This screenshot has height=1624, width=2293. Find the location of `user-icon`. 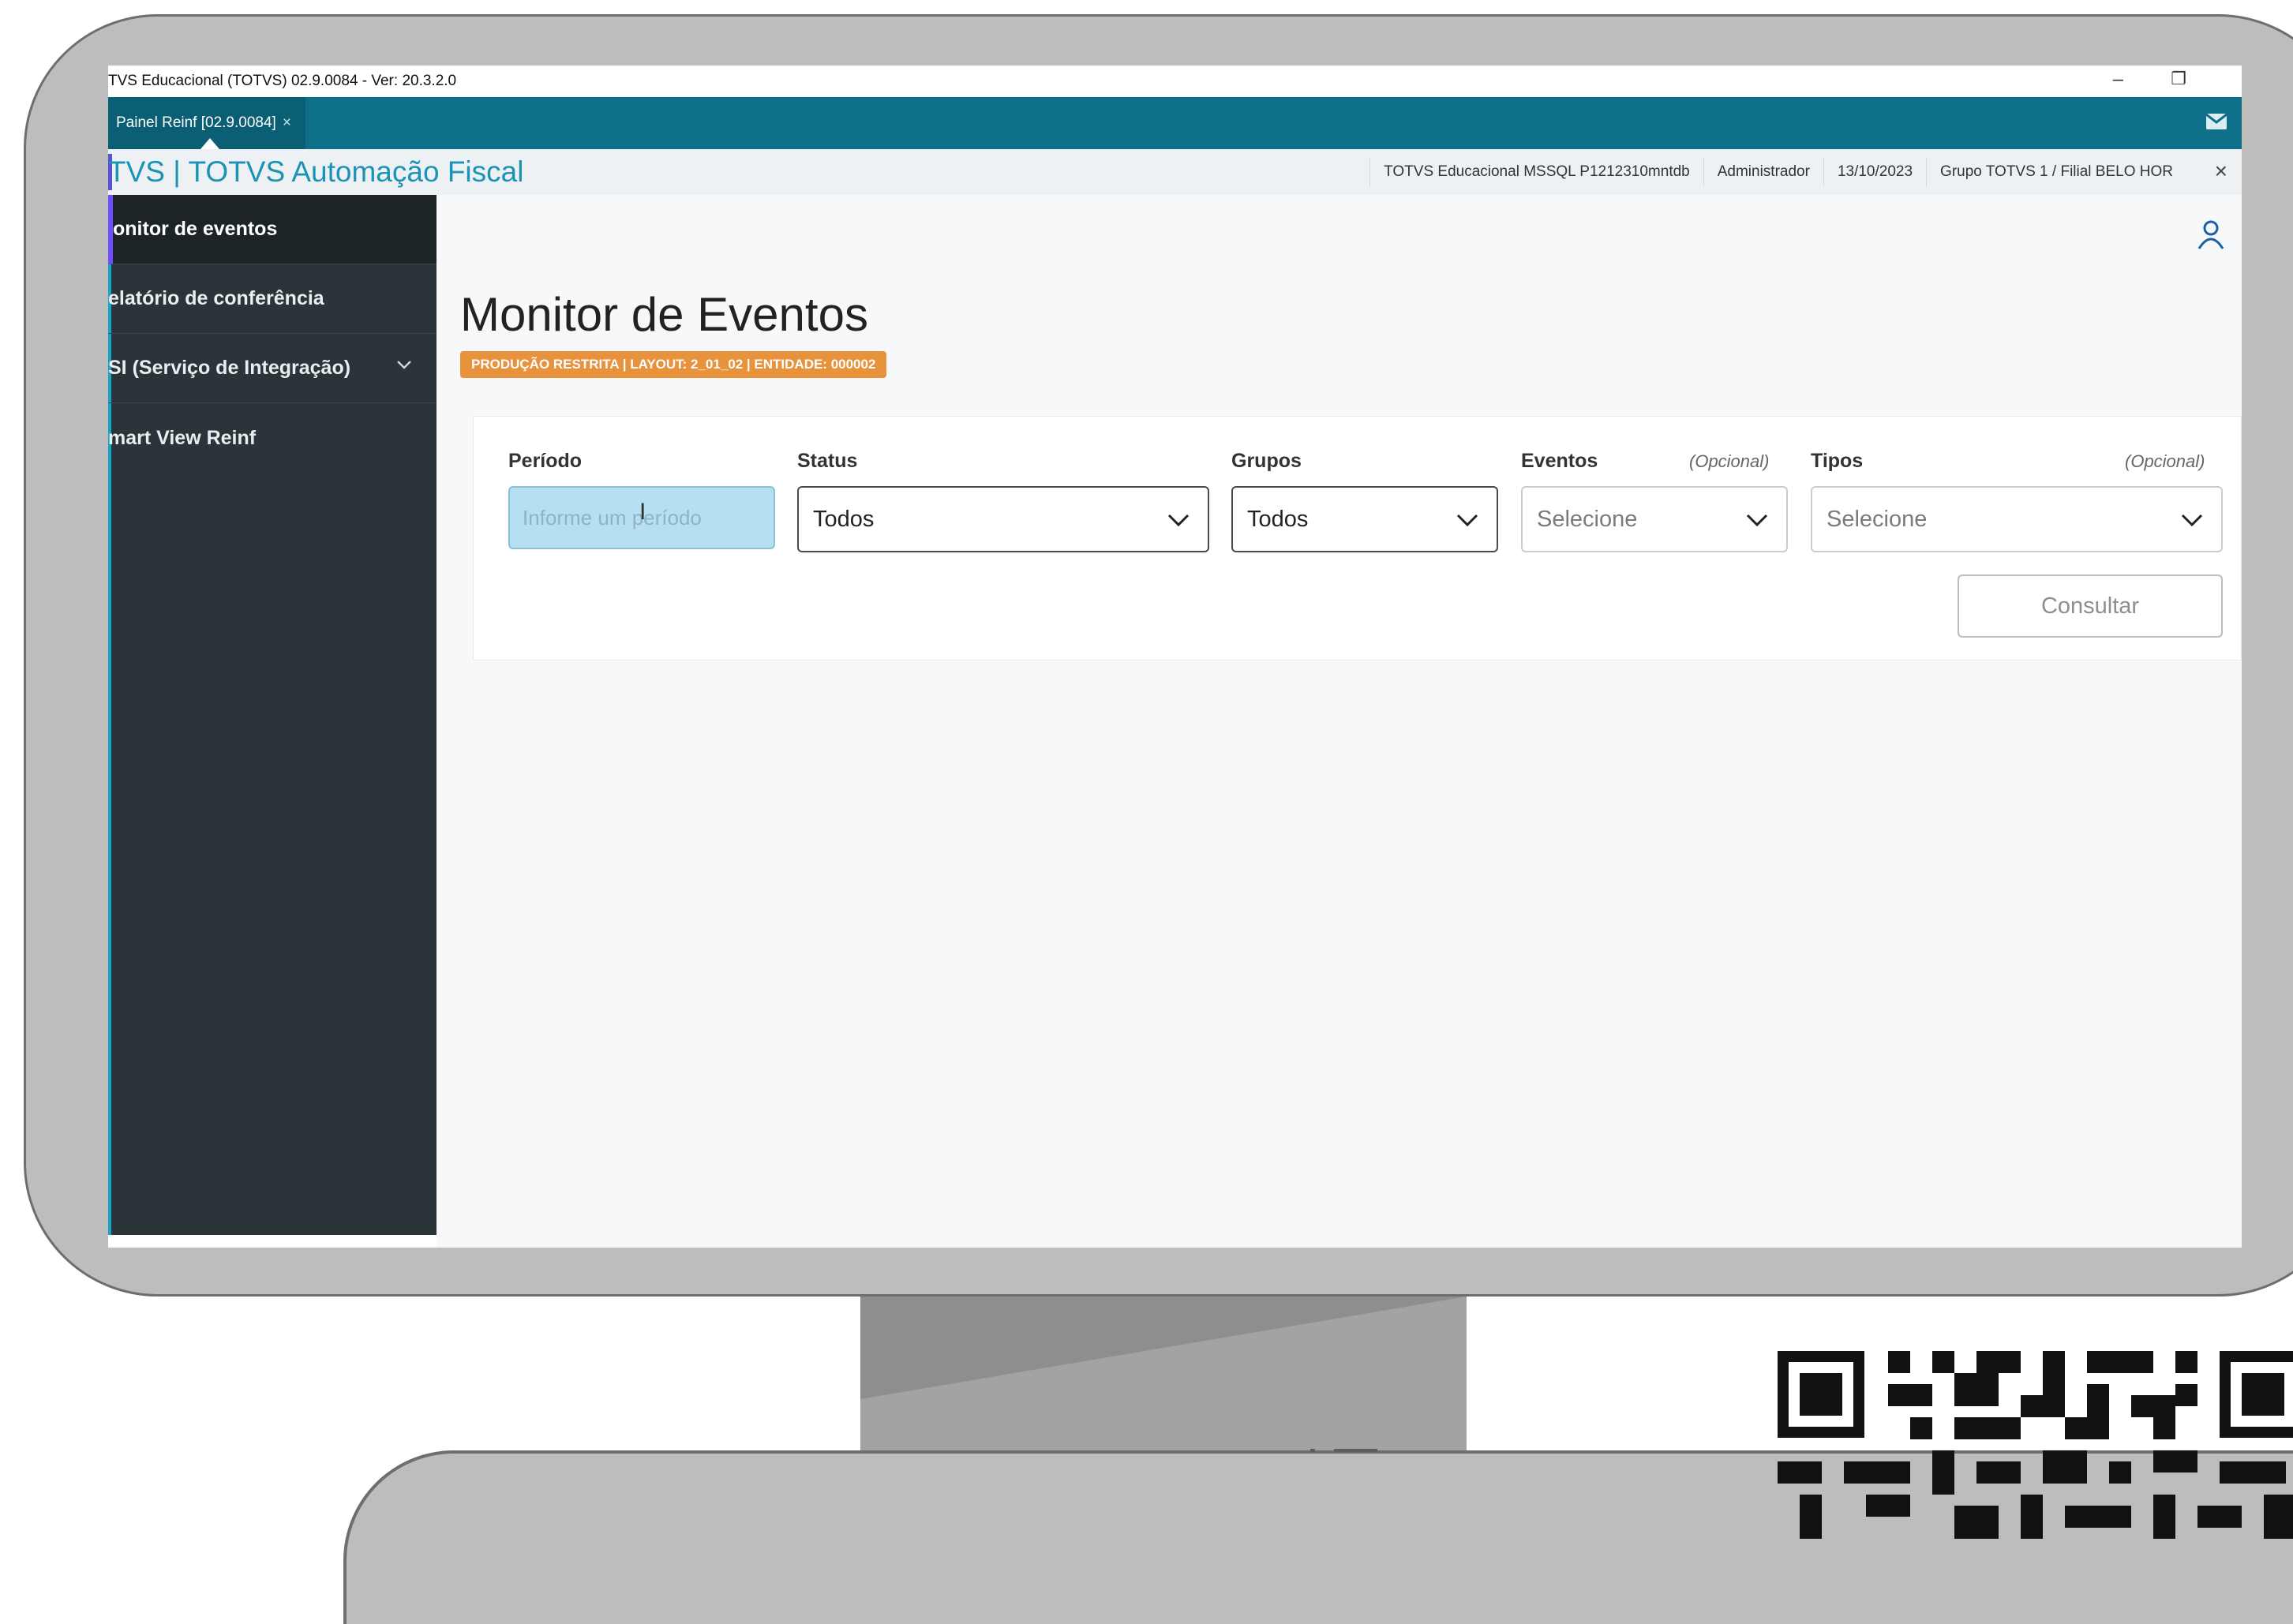

user-icon is located at coordinates (2211, 234).